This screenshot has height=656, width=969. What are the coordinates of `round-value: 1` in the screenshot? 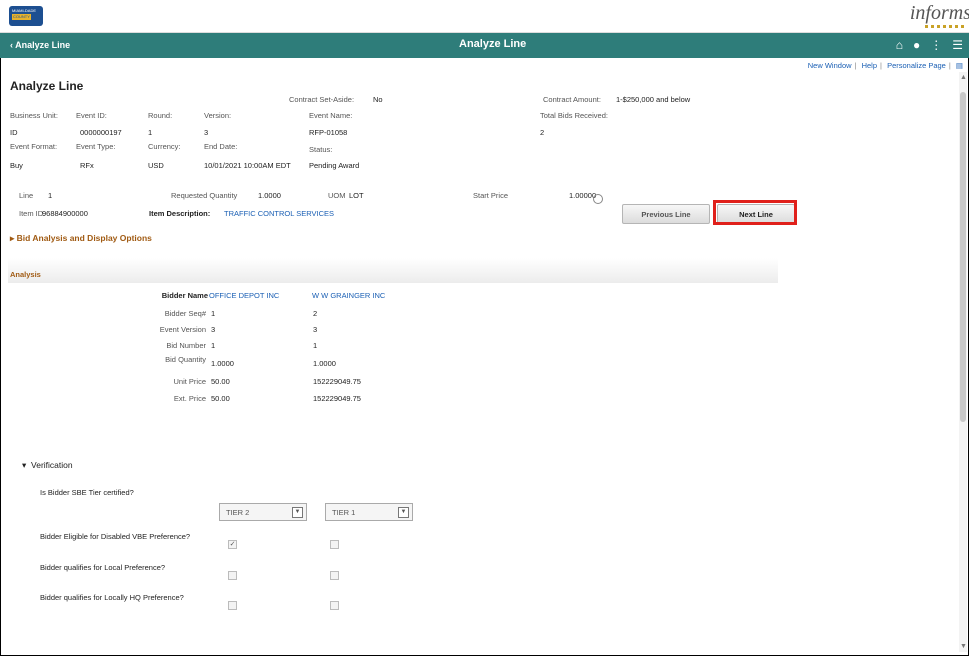 It's located at (150, 132).